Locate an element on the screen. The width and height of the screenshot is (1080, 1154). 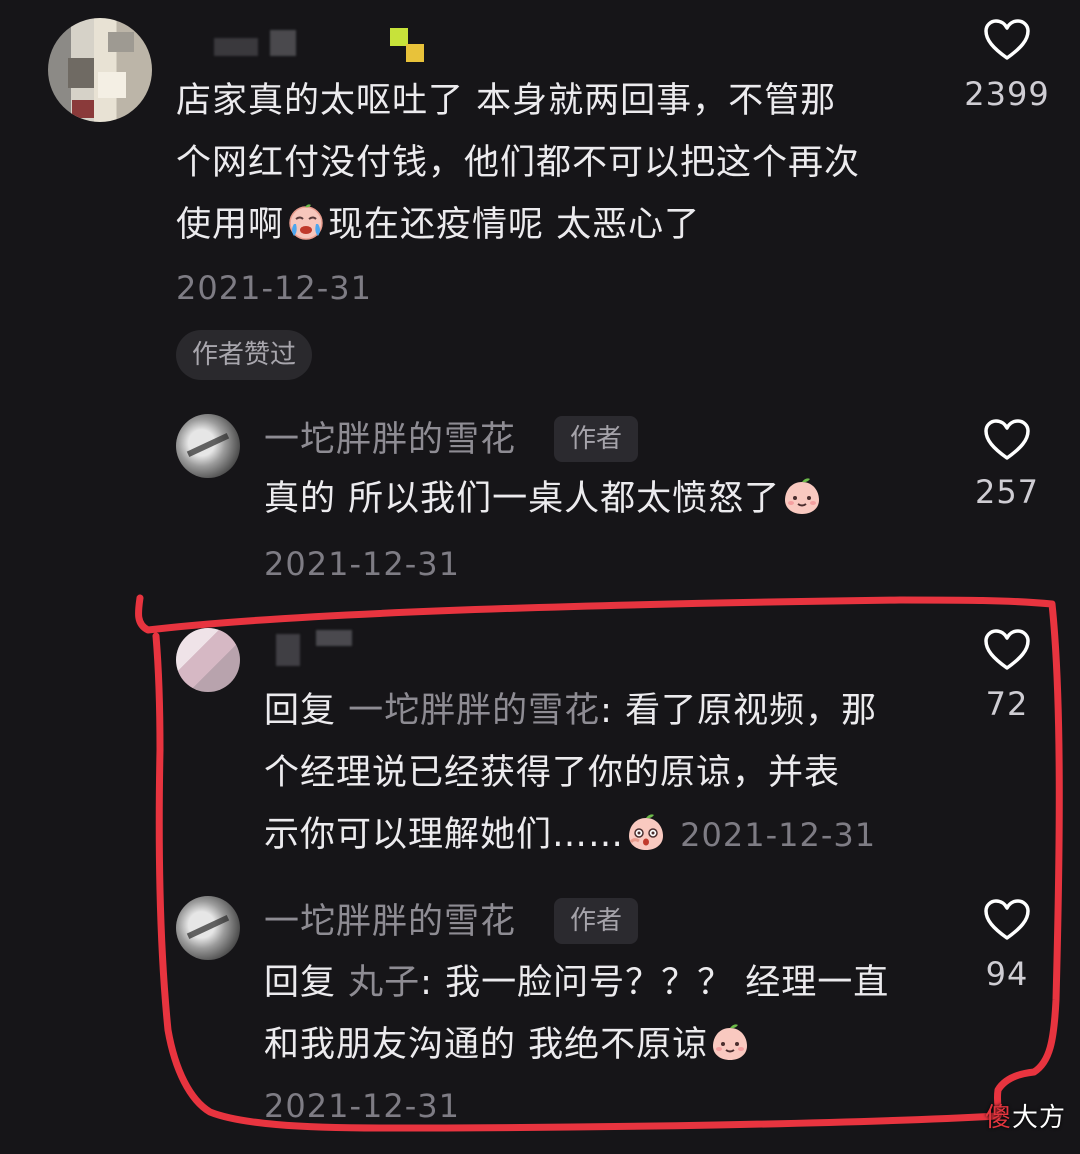
watermark: 傻大方 is located at coordinates (1025, 1118).